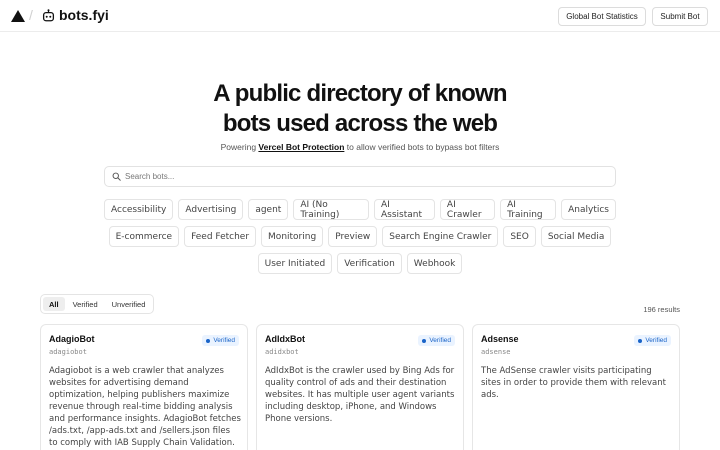 The image size is (720, 450). I want to click on tag-verification: Verification, so click(369, 263).